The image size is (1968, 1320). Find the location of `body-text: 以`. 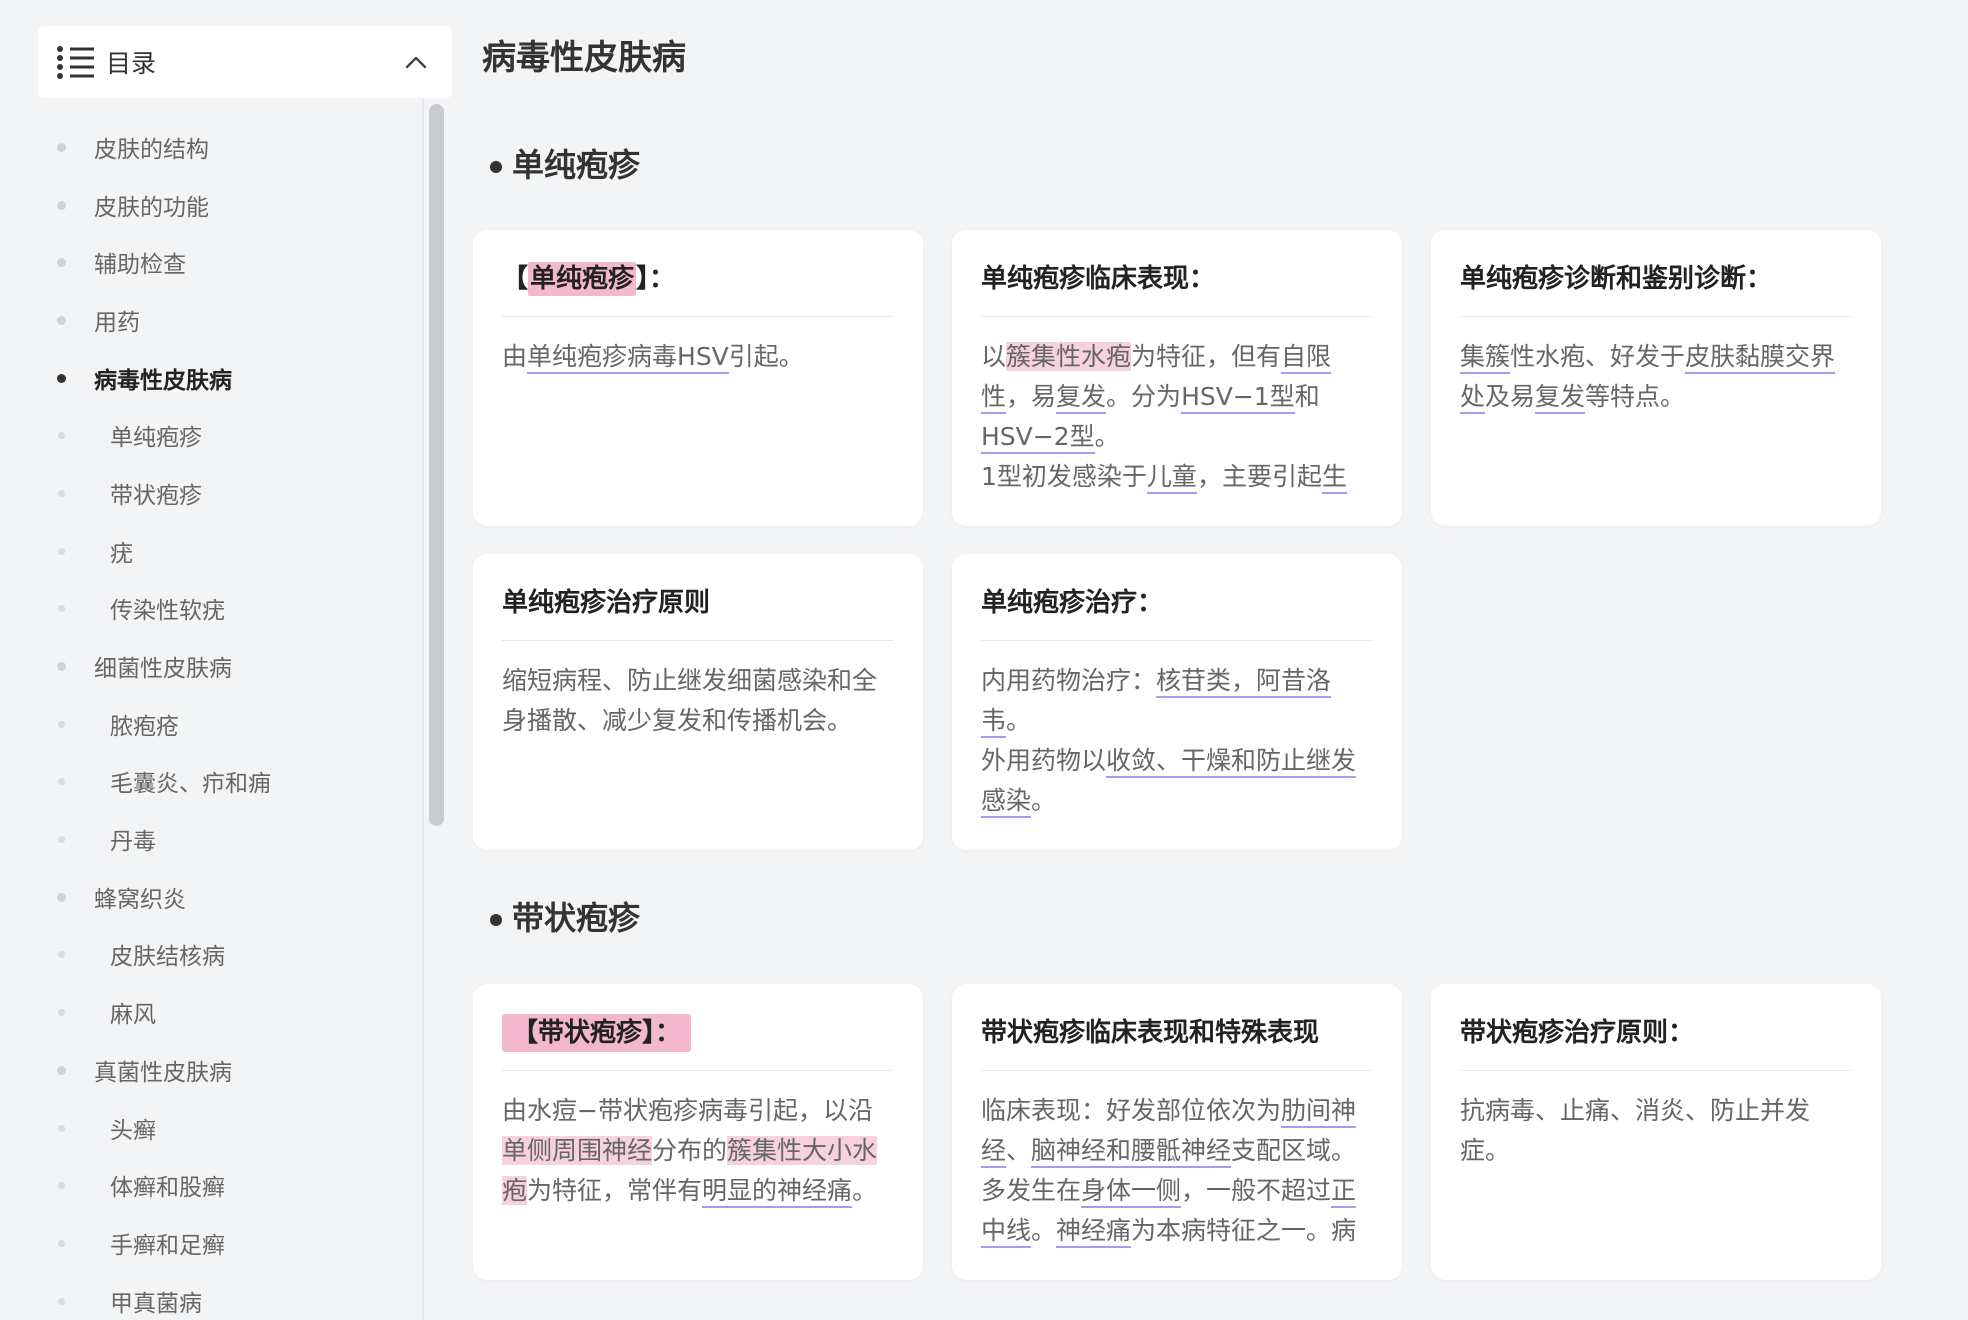

body-text: 以 is located at coordinates (994, 356).